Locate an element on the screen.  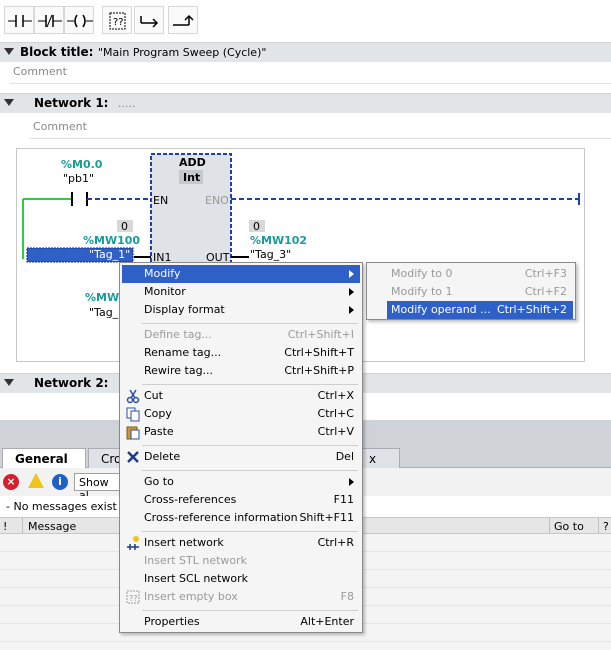
menu-label: Properties is located at coordinates (172, 621).